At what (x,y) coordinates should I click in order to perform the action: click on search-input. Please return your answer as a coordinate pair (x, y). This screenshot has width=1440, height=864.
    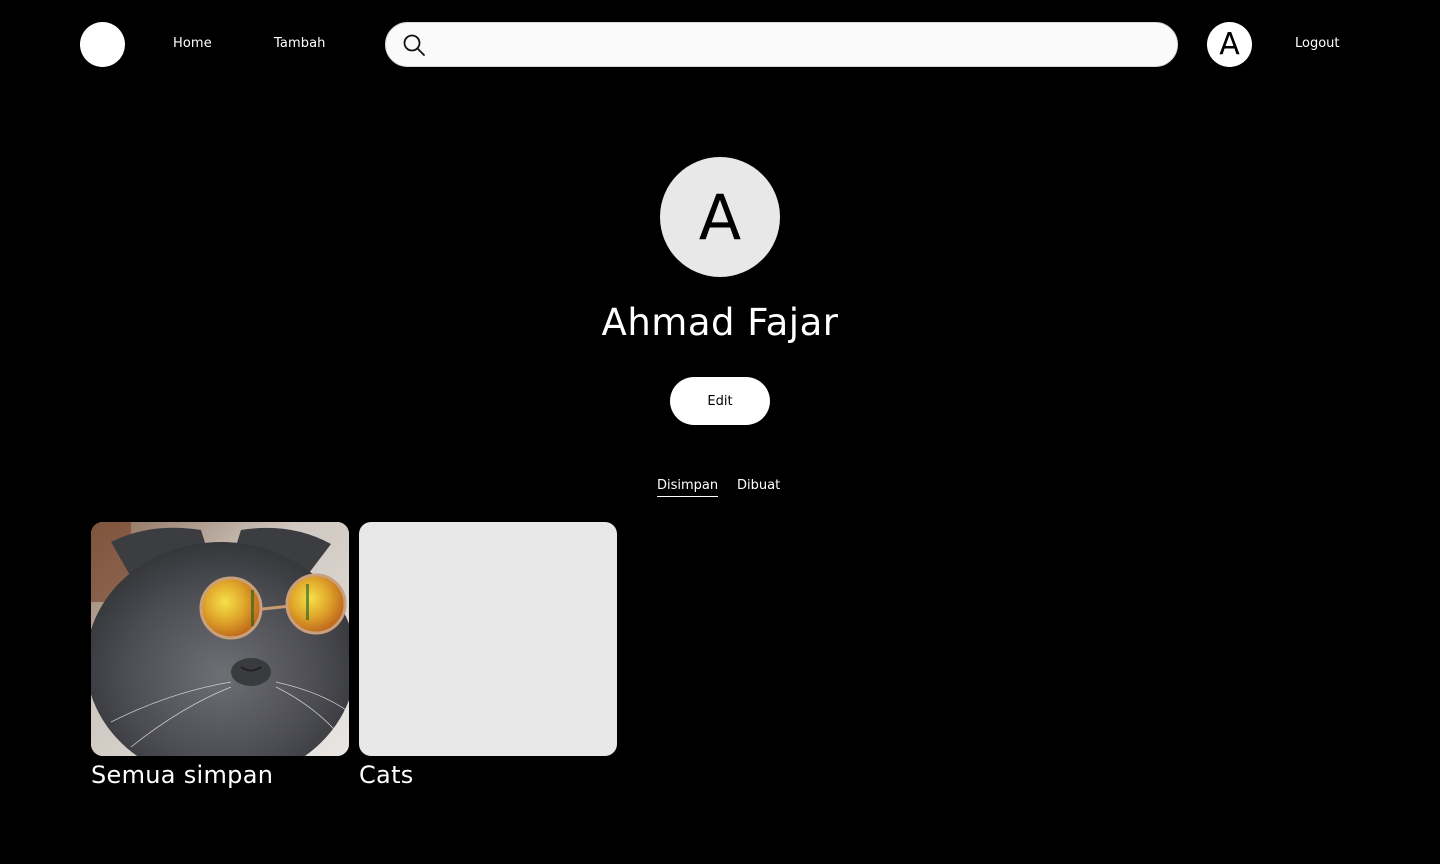
    Looking at the image, I should click on (796, 45).